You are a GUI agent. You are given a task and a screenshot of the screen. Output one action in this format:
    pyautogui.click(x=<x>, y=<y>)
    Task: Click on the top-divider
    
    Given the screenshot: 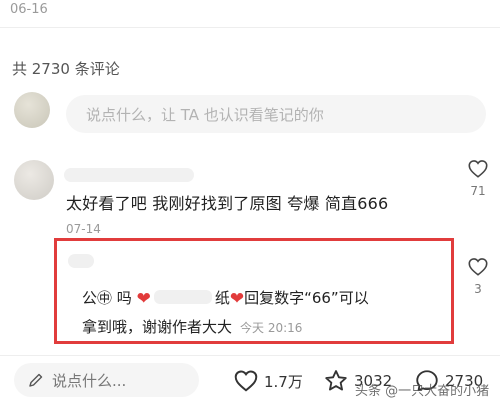 What is the action you would take?
    pyautogui.click(x=250, y=27)
    